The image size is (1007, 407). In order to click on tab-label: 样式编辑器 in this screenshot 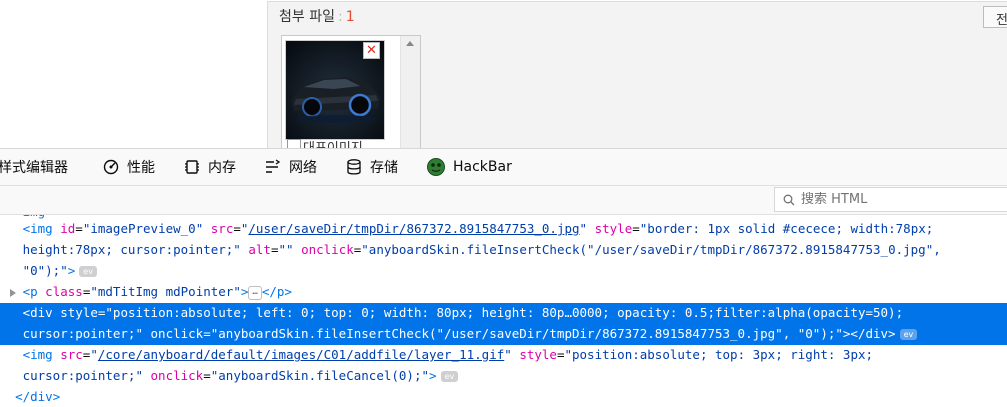, I will do `click(34, 168)`.